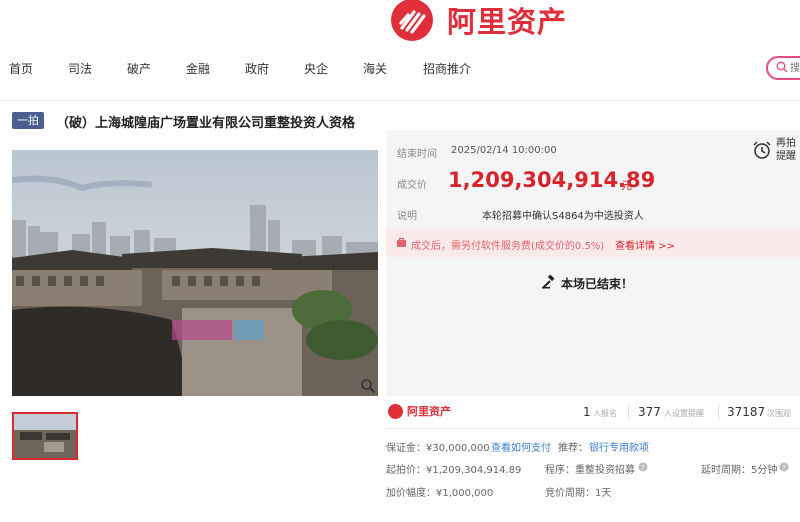 This screenshot has height=522, width=800. I want to click on bank-account-link: 银行专用款项, so click(619, 446).